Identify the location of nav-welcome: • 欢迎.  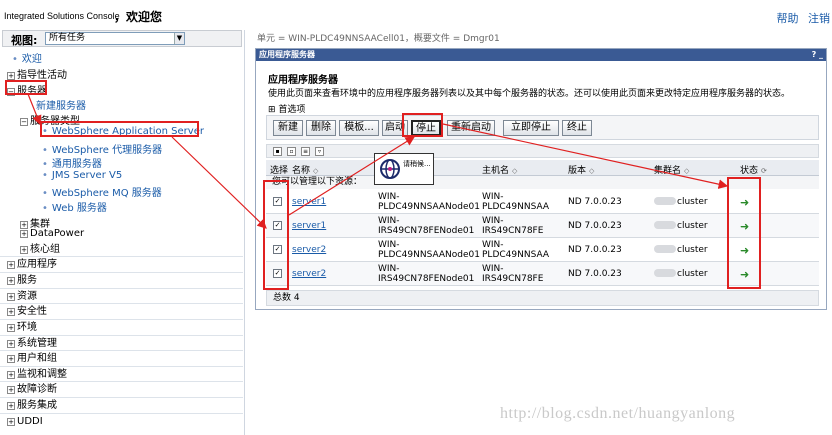
(27, 57).